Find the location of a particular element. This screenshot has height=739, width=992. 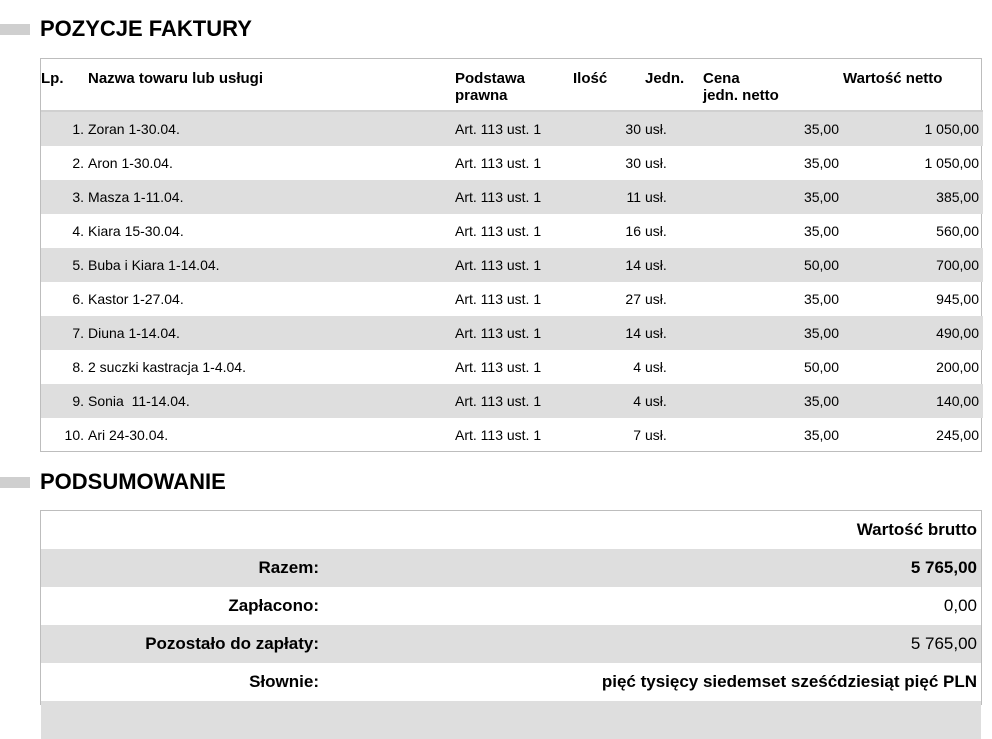

summary-paid-row: Zapłacono: 0,00 is located at coordinates (511, 606).